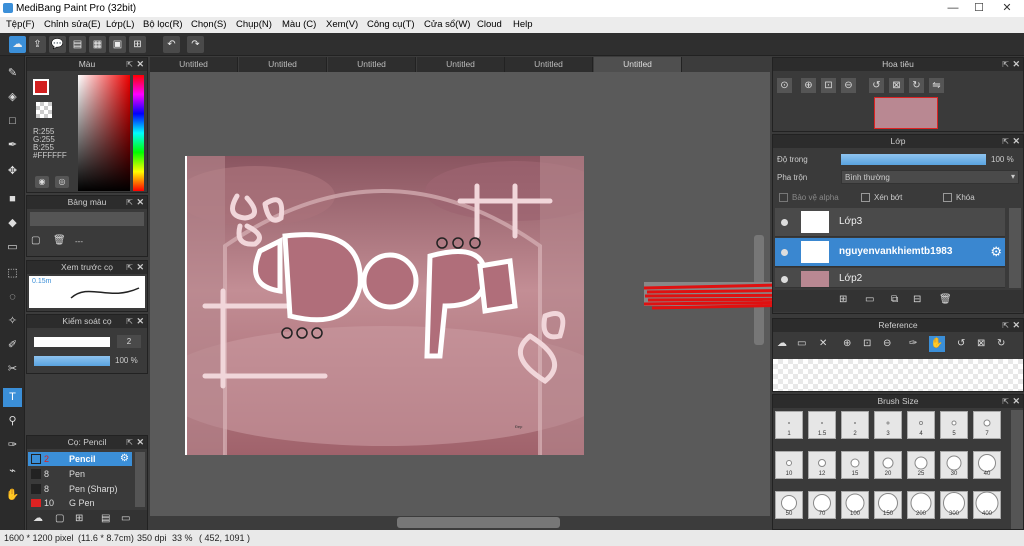  What do you see at coordinates (913, 159) in the screenshot?
I see `layer-opacity-slider` at bounding box center [913, 159].